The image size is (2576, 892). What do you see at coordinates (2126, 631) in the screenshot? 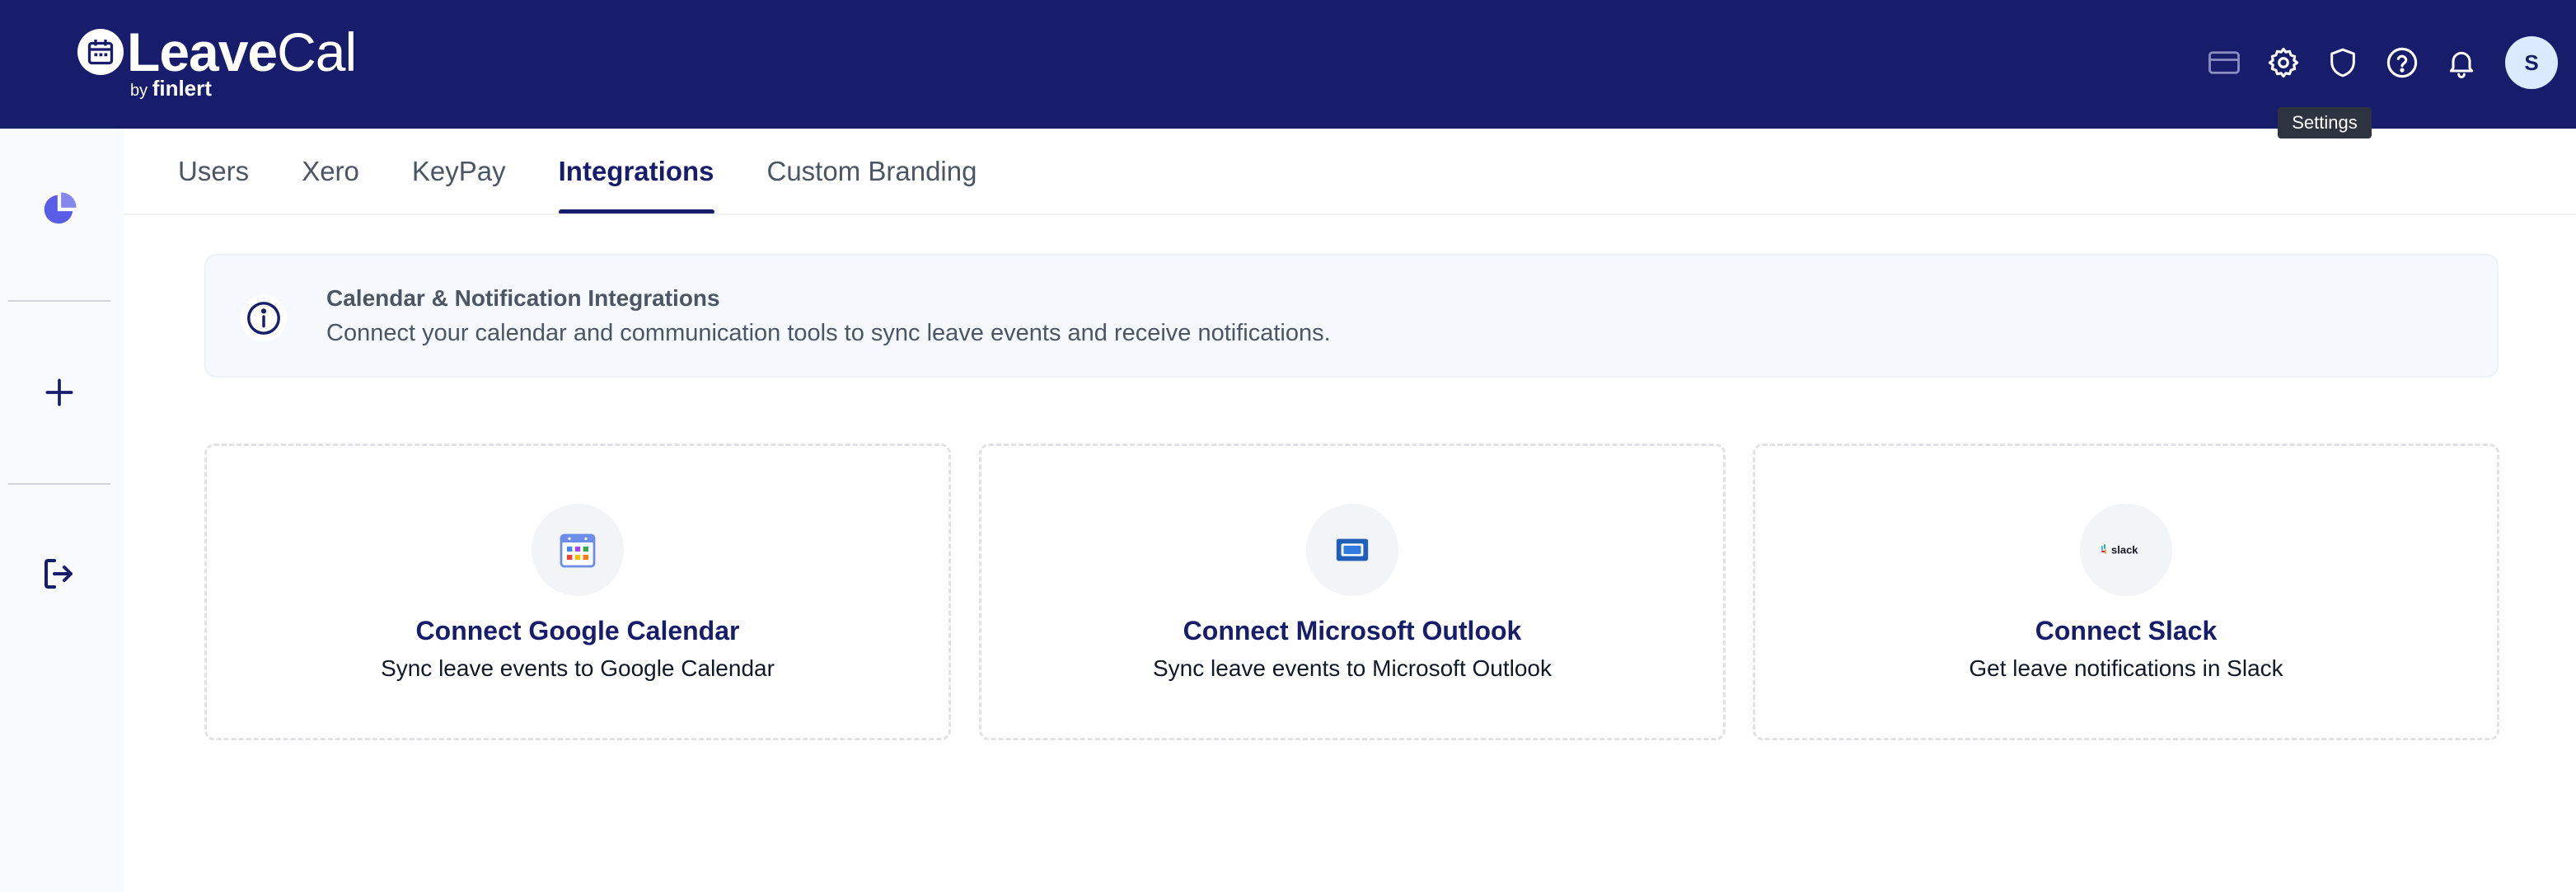
I see `card-title: Connect Slack` at bounding box center [2126, 631].